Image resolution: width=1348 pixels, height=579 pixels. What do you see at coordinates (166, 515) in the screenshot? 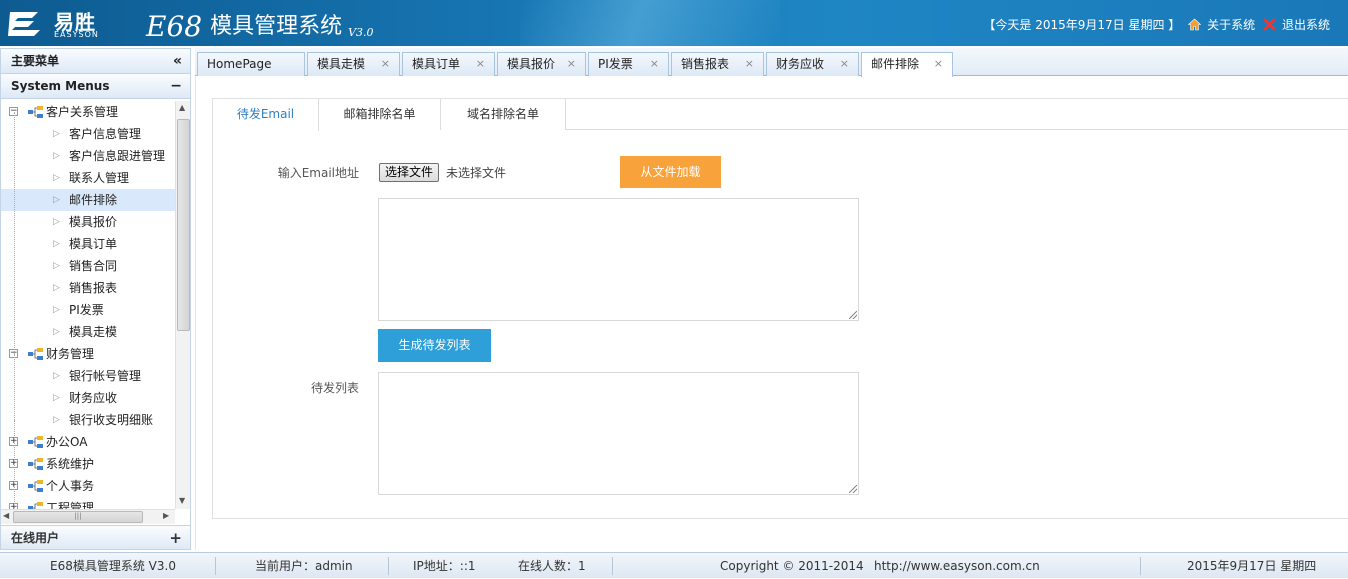
I see `scroll-right-icon: ▶` at bounding box center [166, 515].